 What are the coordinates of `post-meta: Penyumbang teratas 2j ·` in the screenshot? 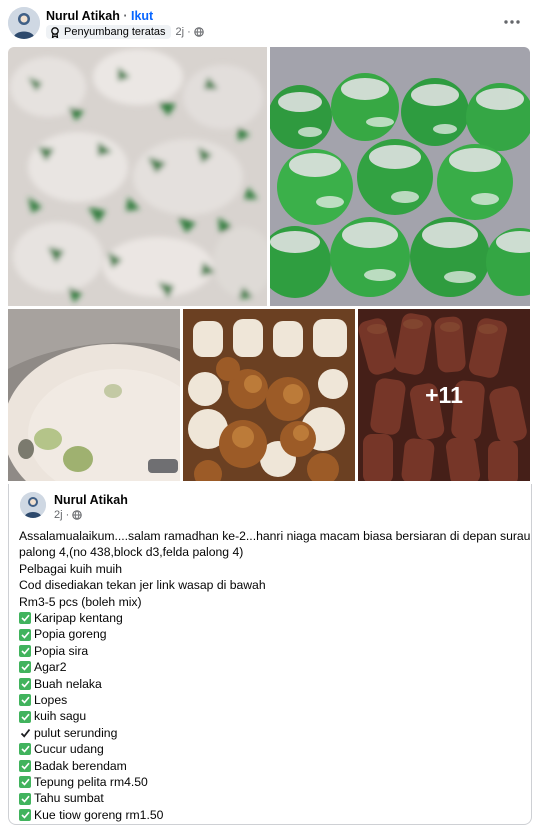 It's located at (125, 32).